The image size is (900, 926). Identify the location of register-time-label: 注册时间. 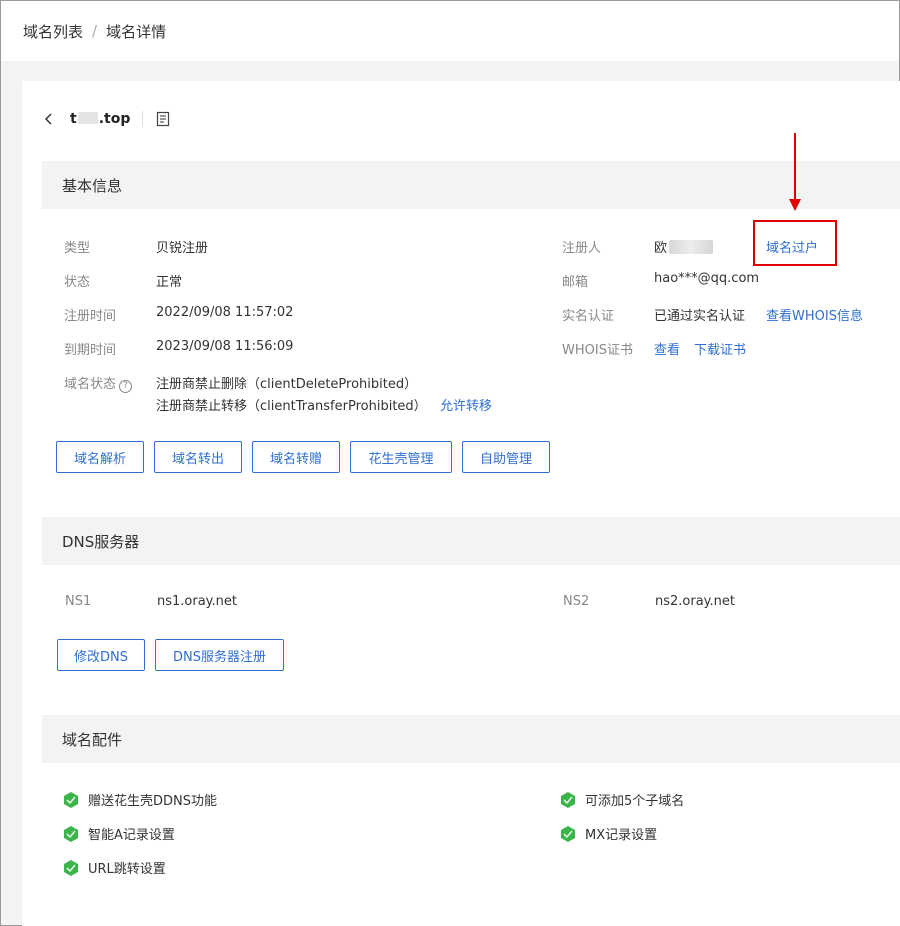
(90, 316).